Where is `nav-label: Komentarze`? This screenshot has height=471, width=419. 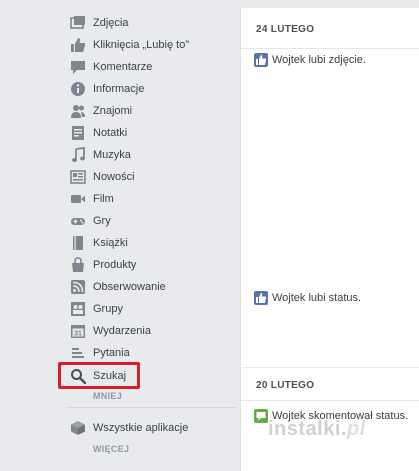
nav-label: Komentarze is located at coordinates (123, 67).